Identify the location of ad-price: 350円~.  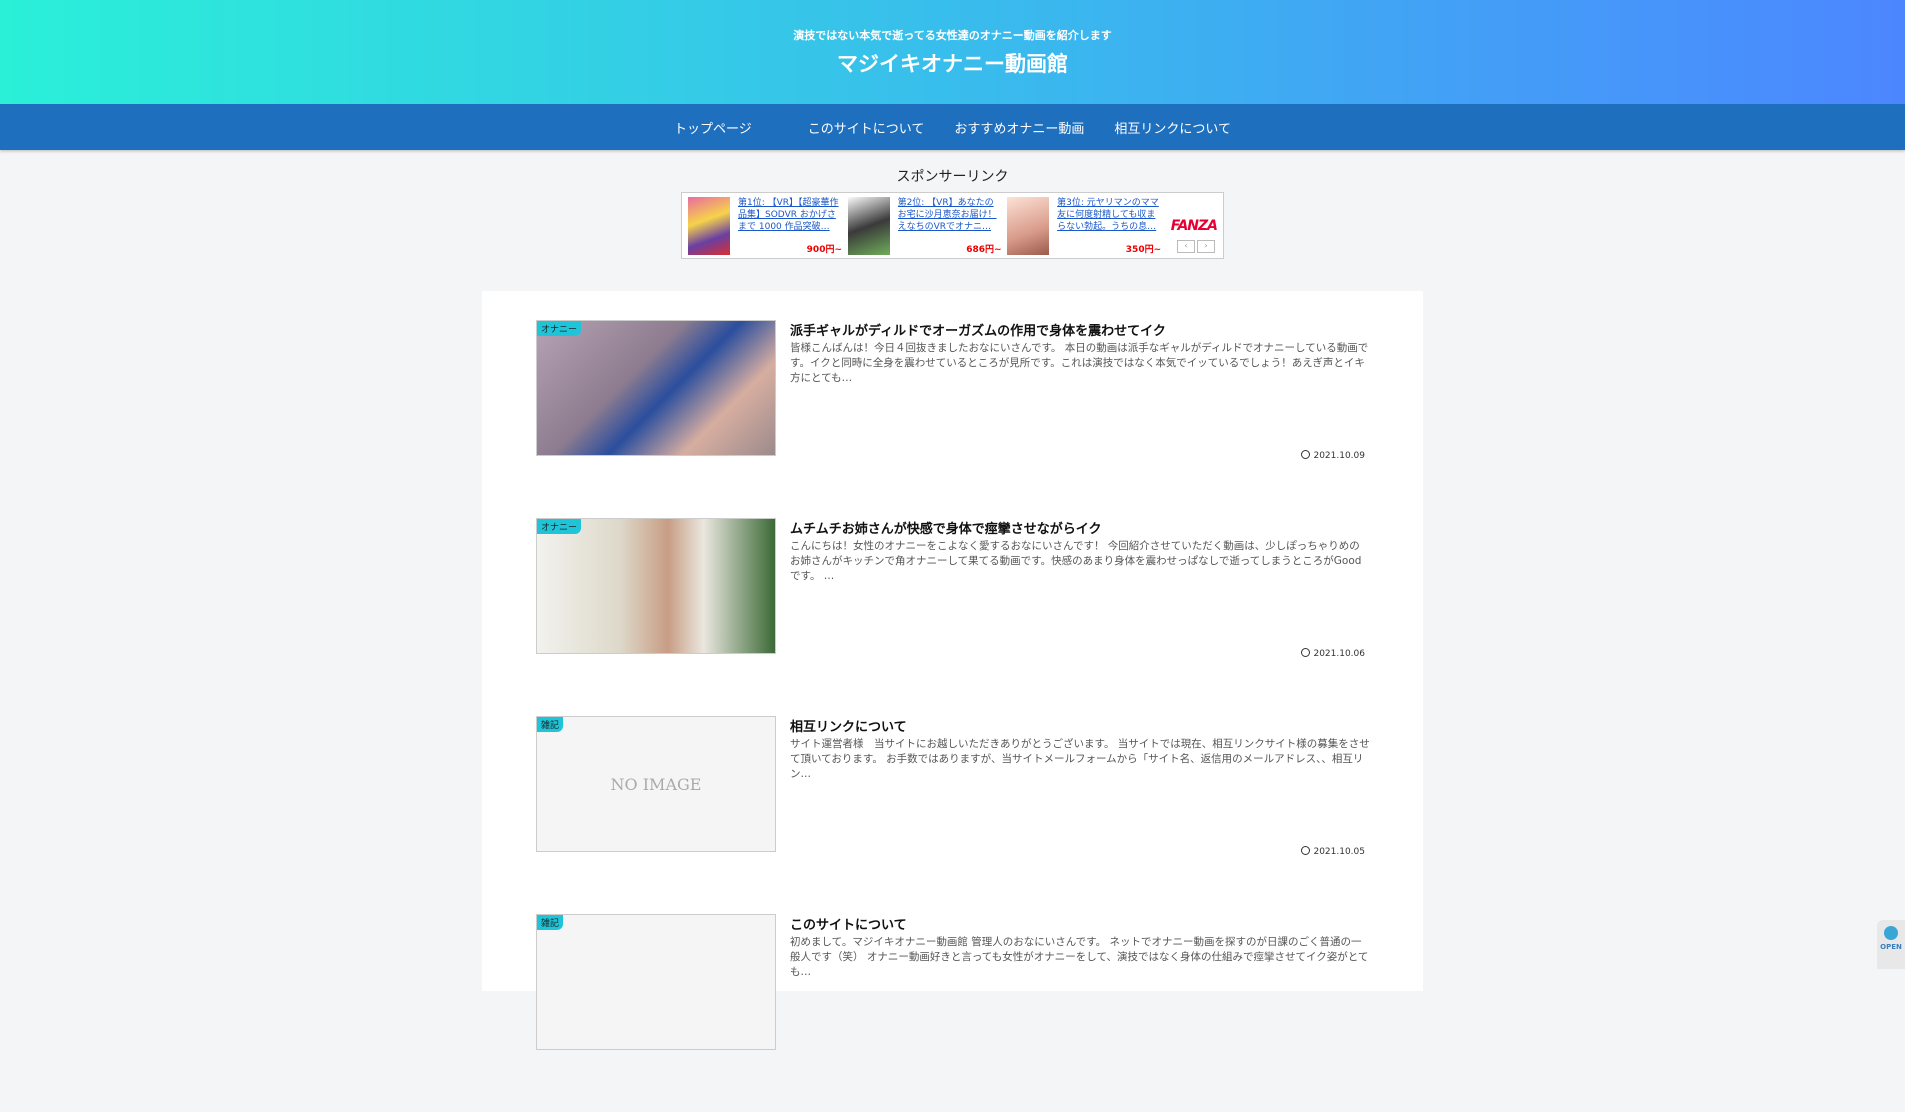
(1143, 249).